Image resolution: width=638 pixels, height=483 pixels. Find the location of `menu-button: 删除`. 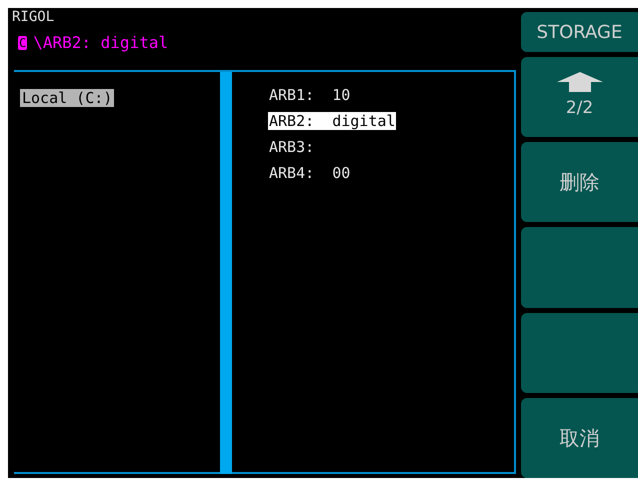

menu-button: 删除 is located at coordinates (579, 182).